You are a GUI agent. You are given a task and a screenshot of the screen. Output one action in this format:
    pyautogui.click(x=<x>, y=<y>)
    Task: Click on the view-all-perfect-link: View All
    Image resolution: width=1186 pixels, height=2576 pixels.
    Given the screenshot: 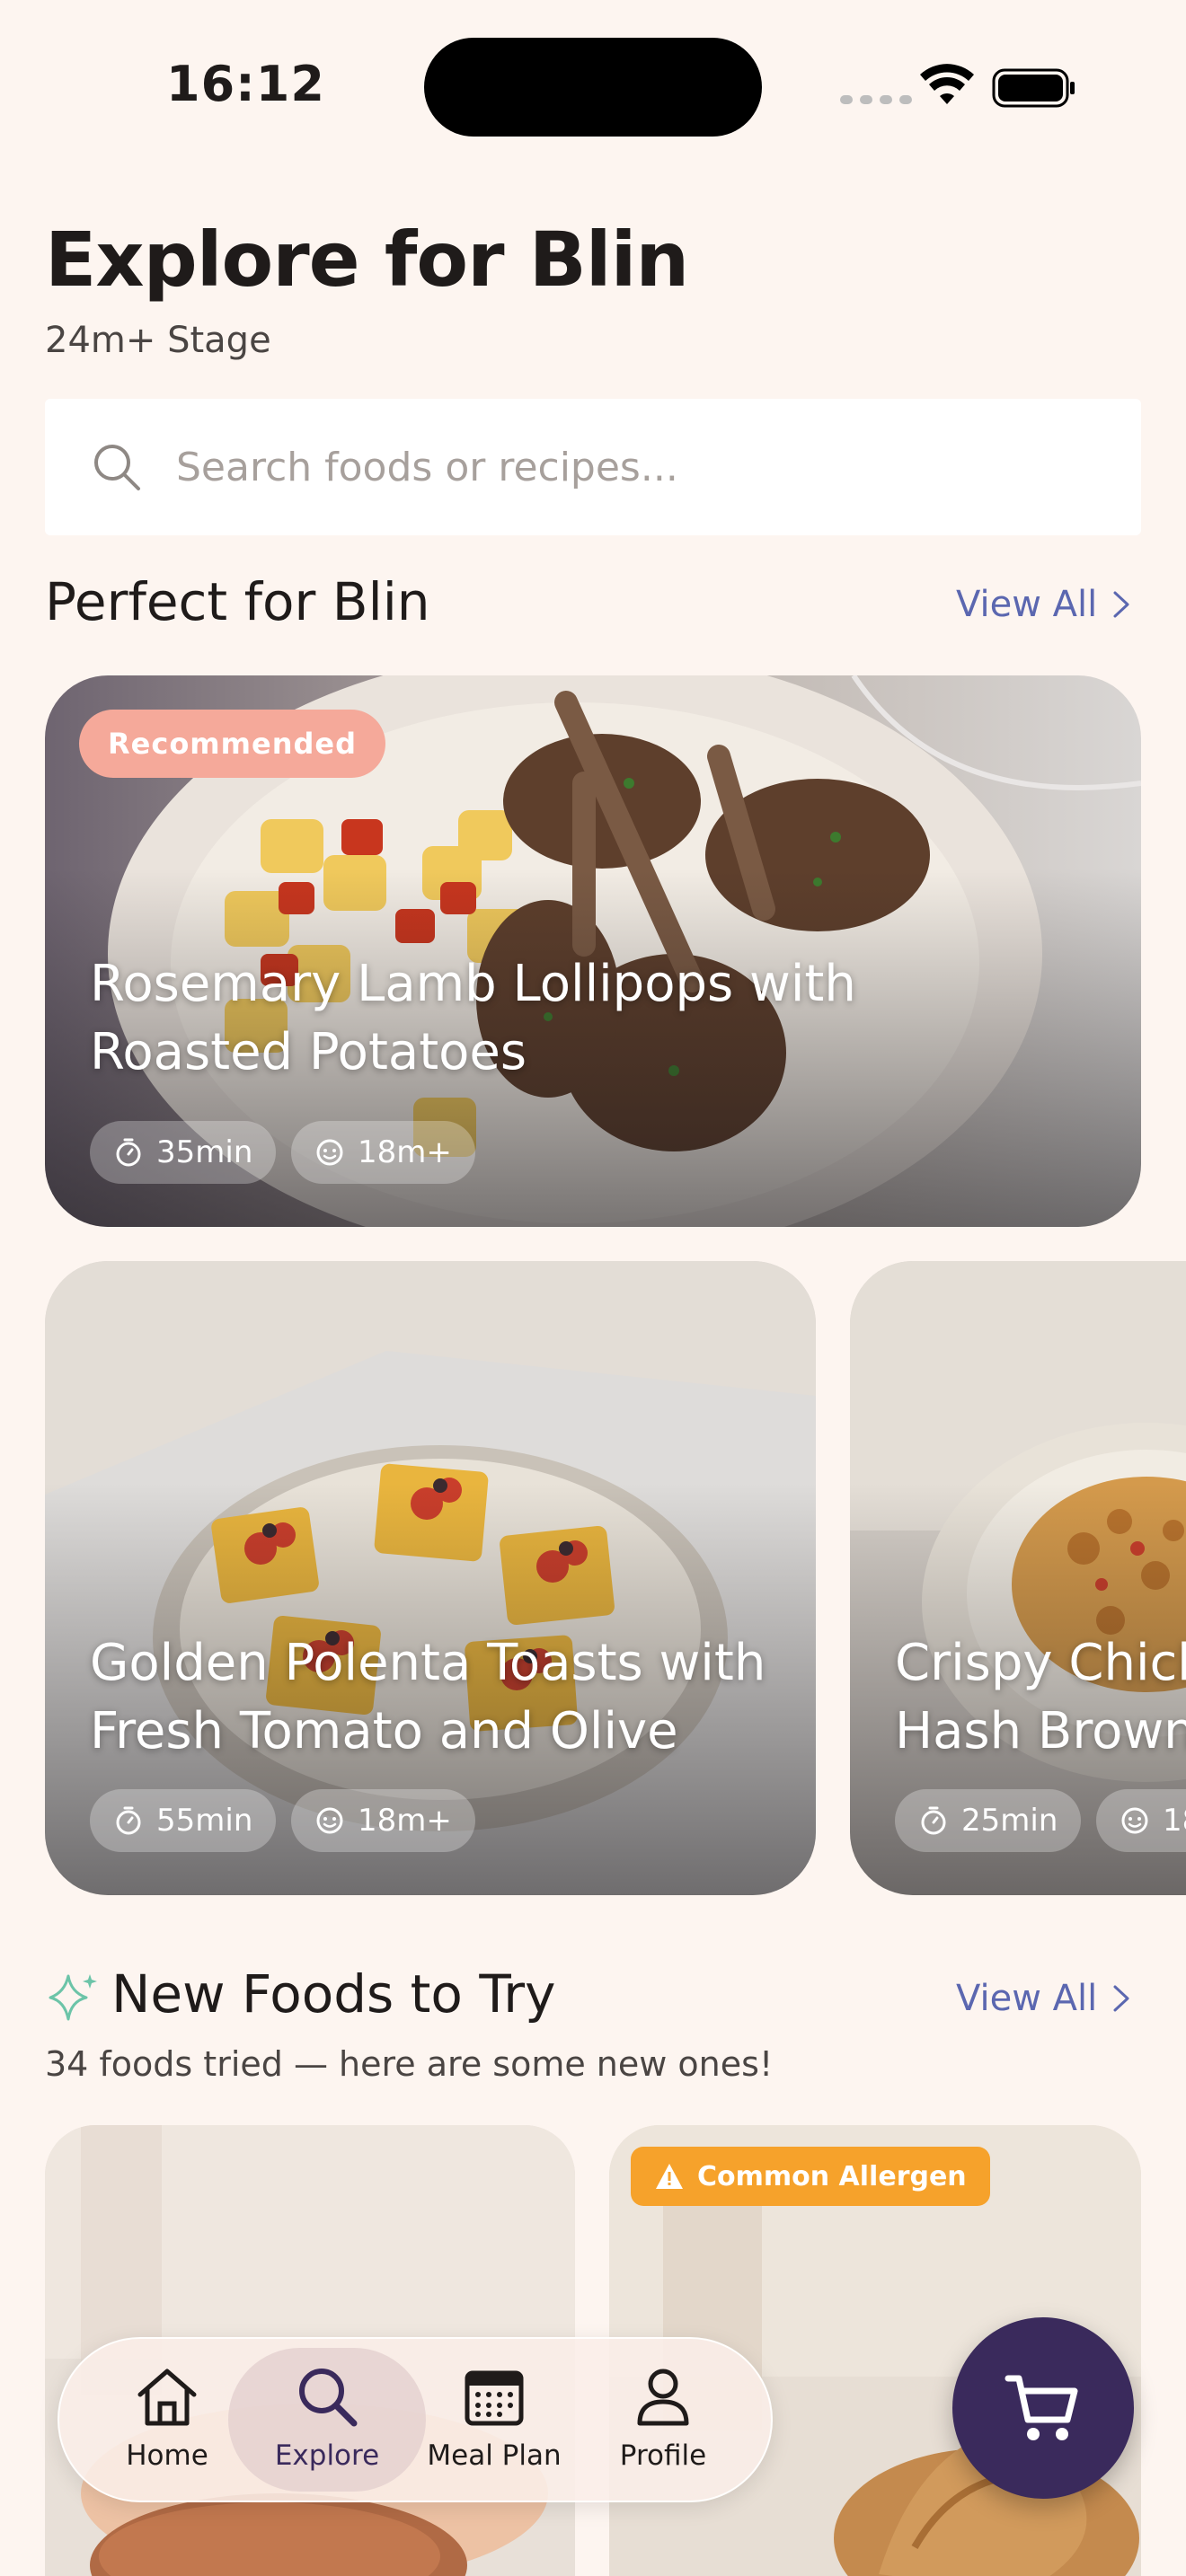 What is the action you would take?
    pyautogui.click(x=1044, y=604)
    